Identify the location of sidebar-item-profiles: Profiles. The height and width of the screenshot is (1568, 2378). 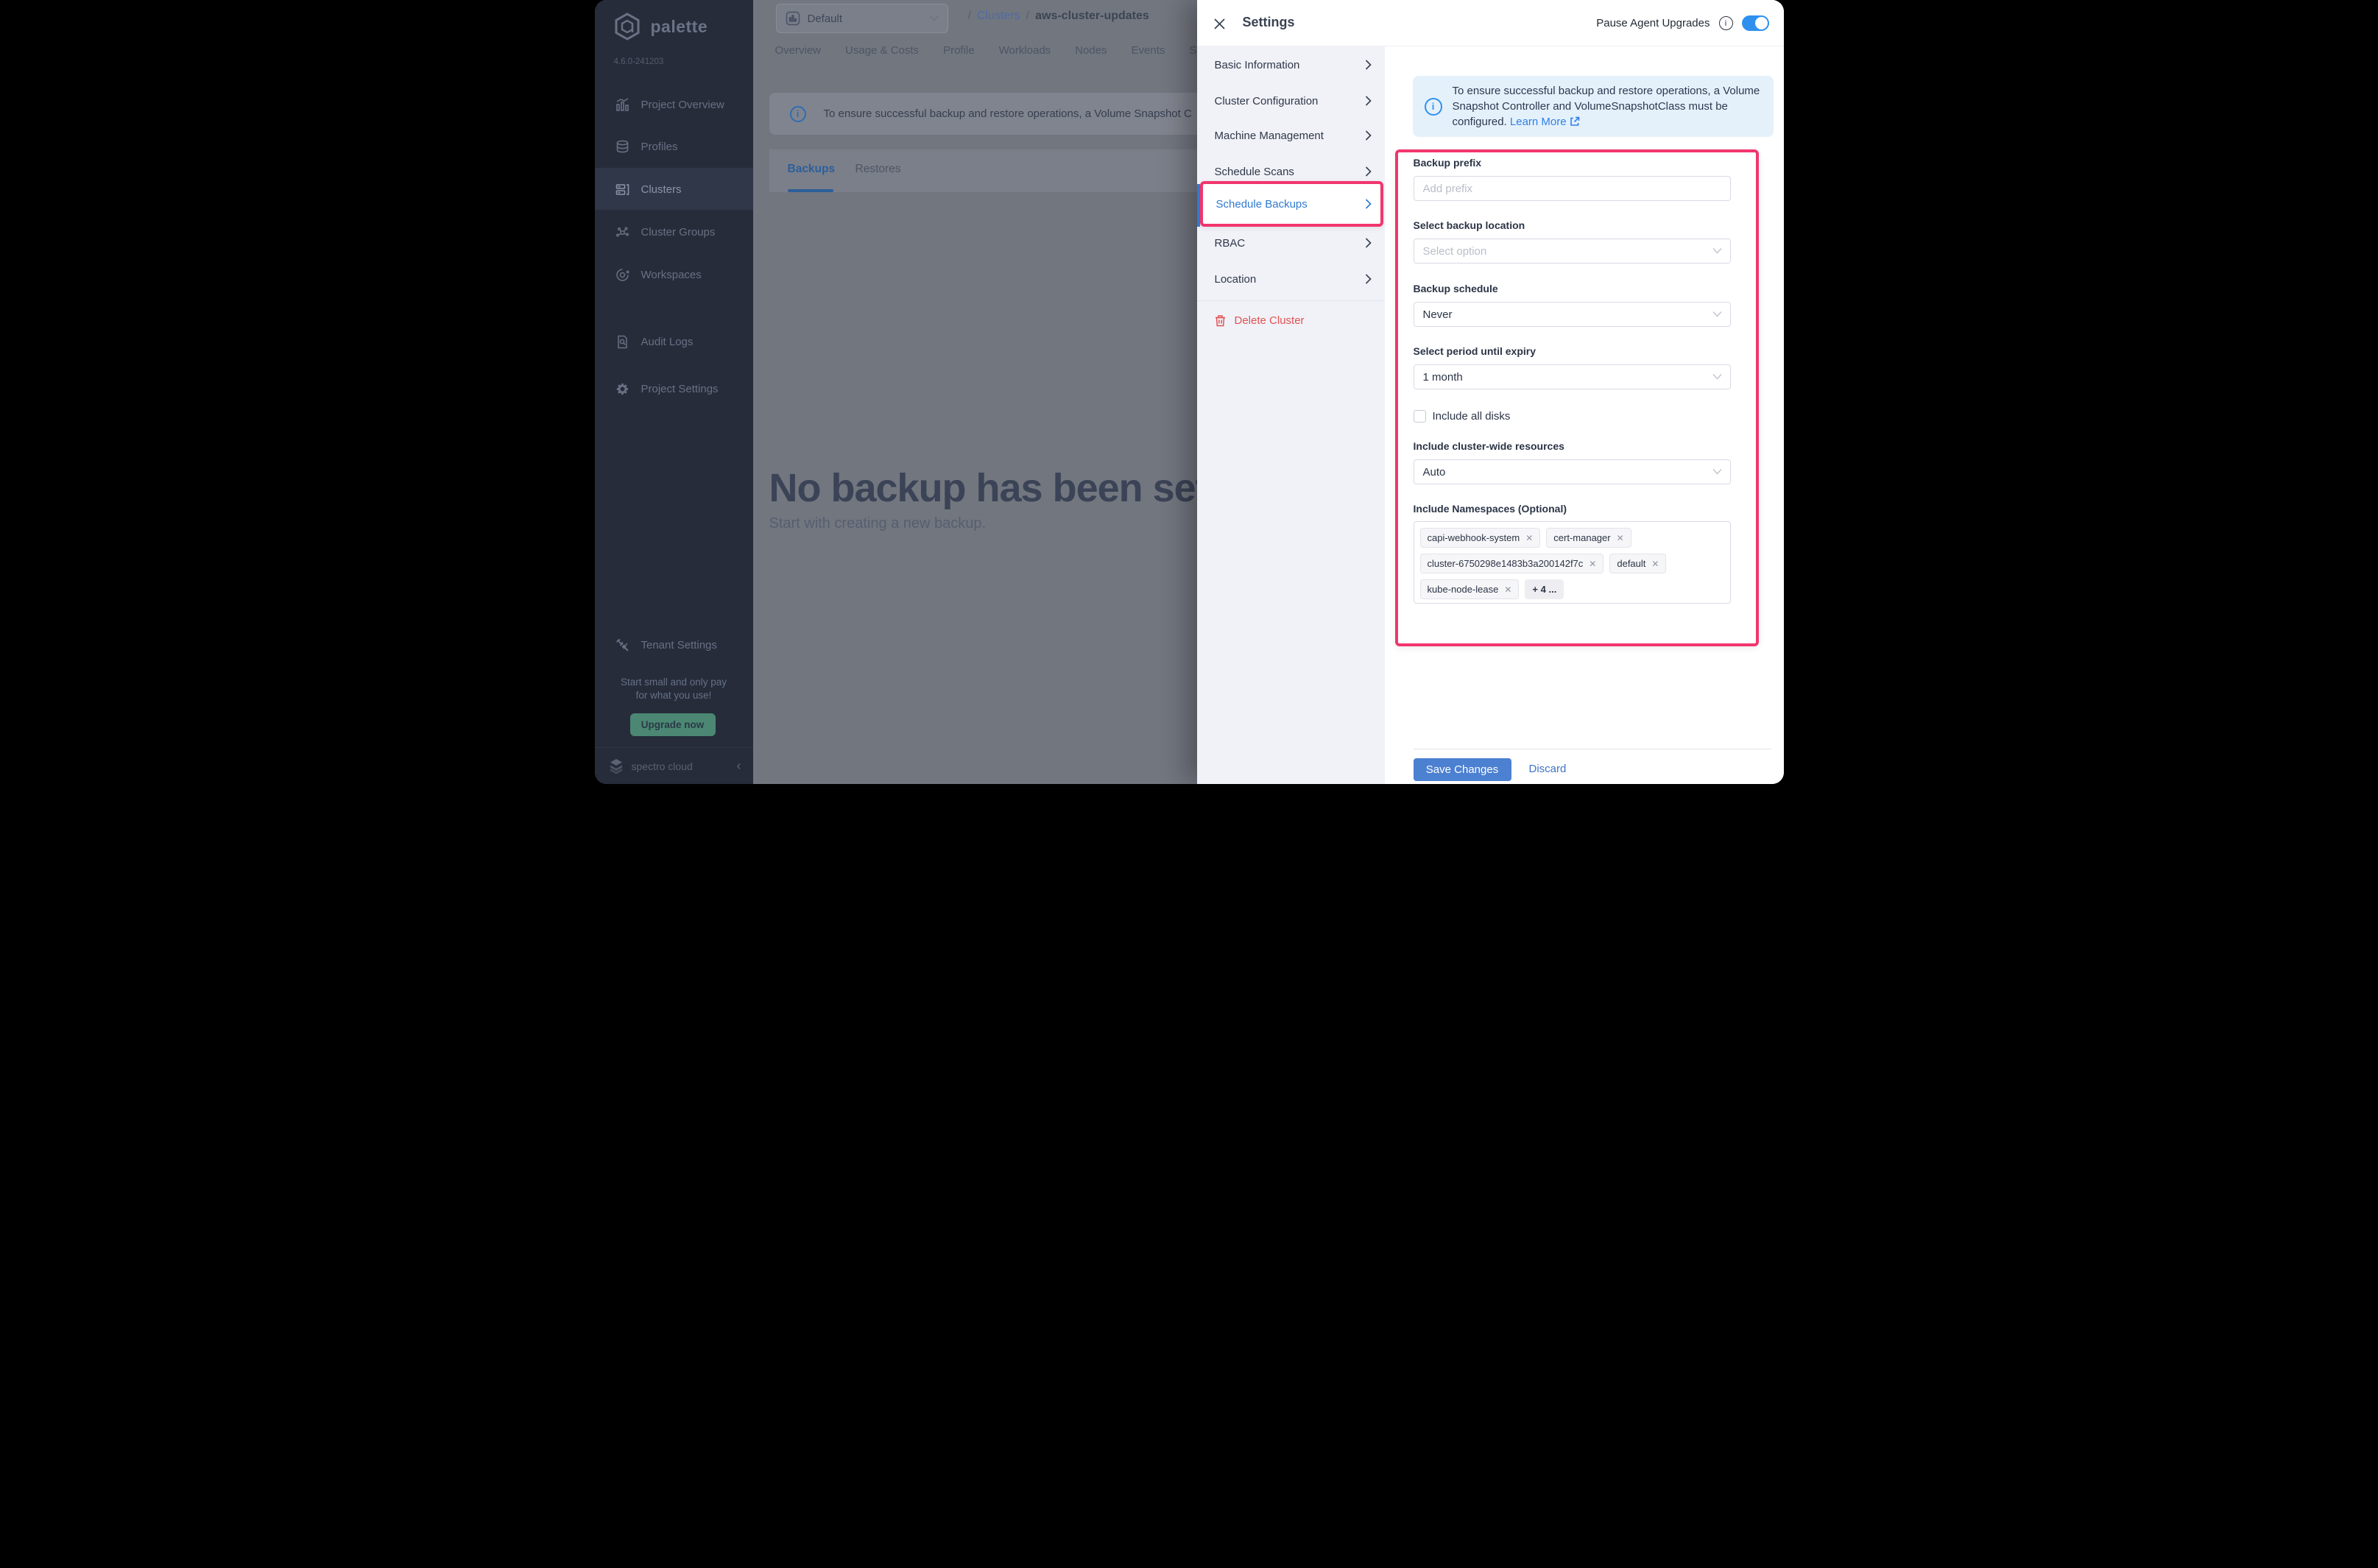
(674, 147).